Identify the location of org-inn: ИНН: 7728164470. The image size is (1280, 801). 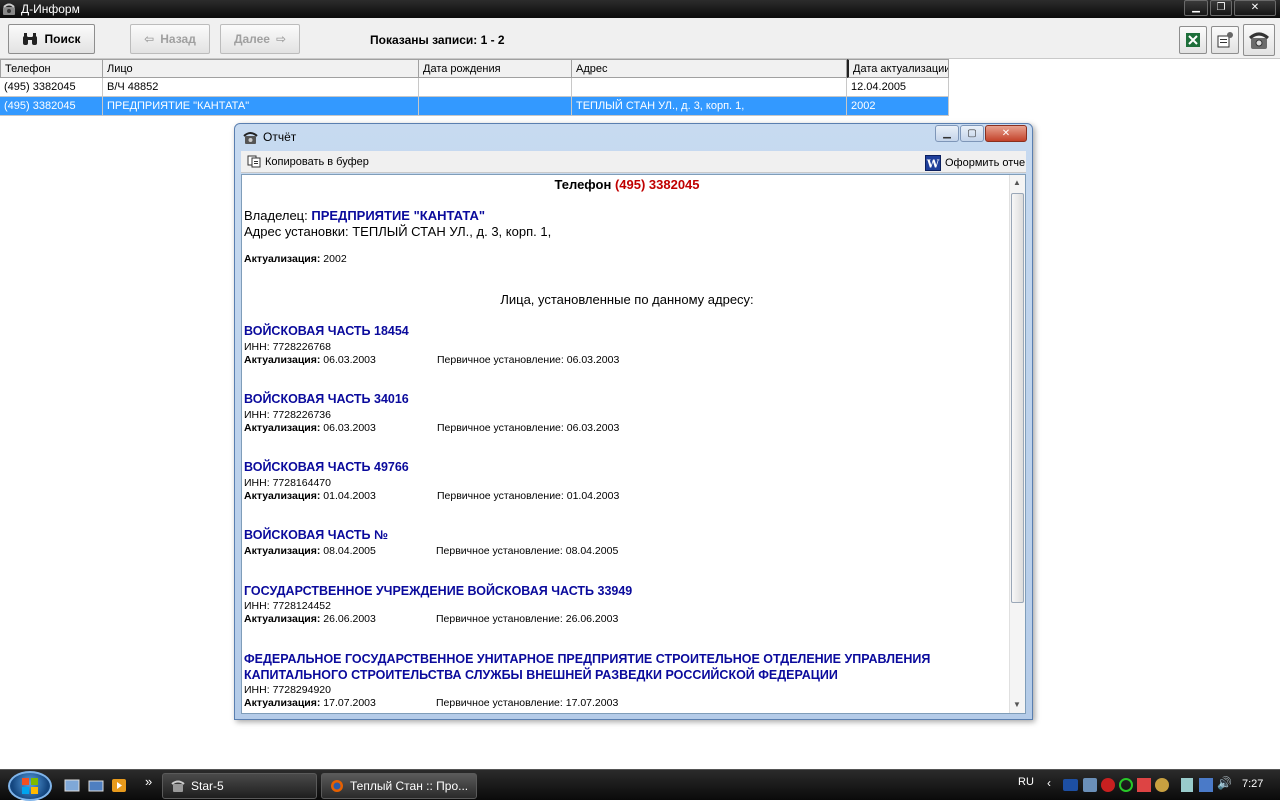
(287, 483).